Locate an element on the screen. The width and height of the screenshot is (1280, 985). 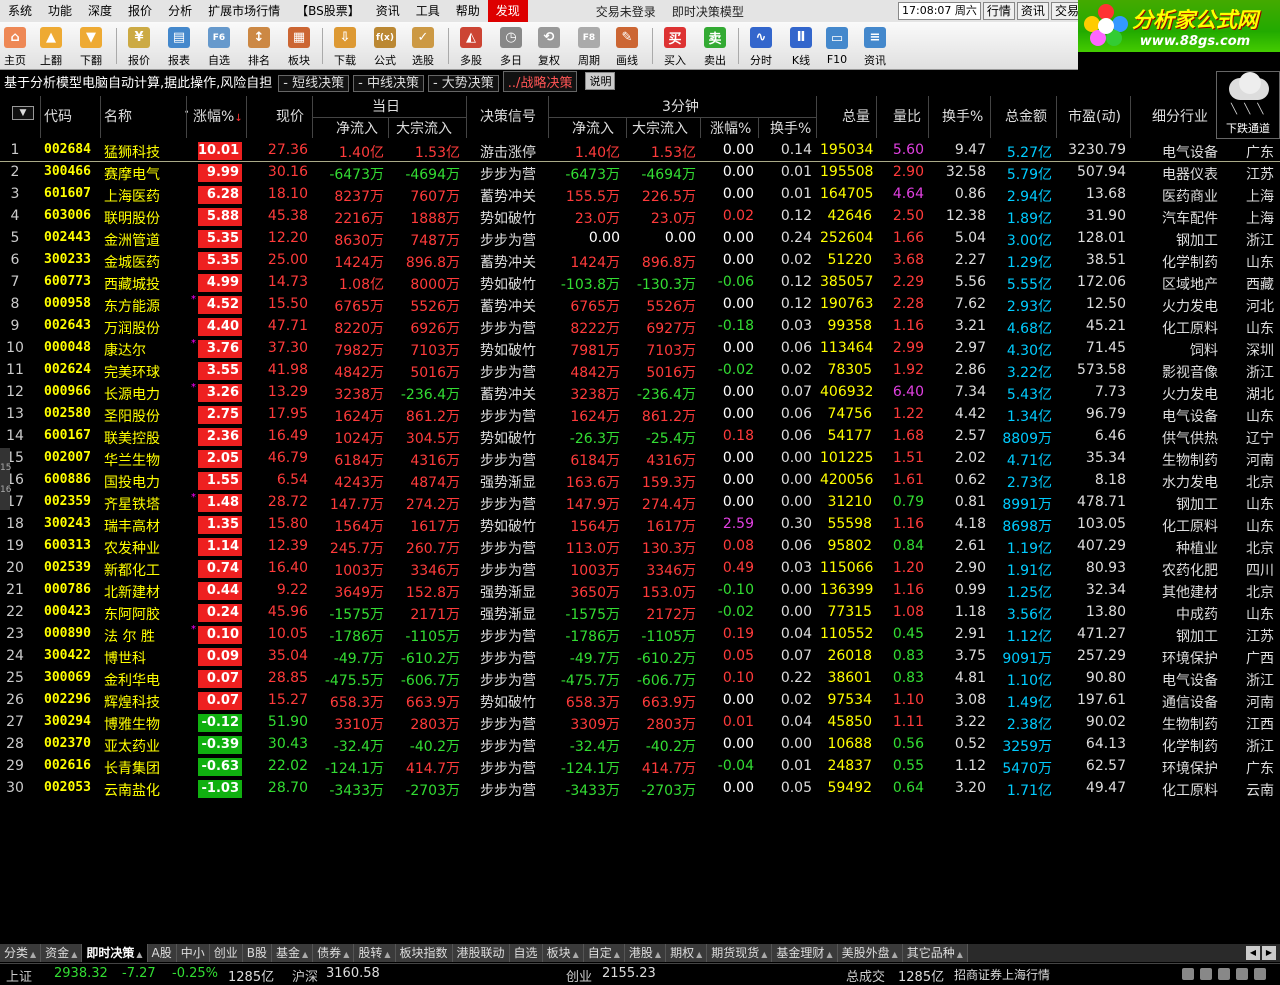
top-right-button-0: 行情 is located at coordinates (998, 11).